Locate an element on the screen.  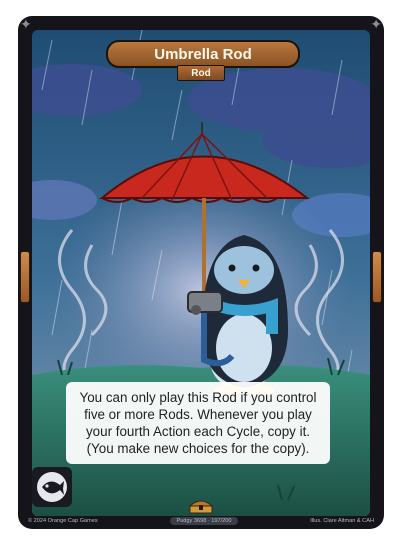
treasure-chest-icon is located at coordinates (201, 506).